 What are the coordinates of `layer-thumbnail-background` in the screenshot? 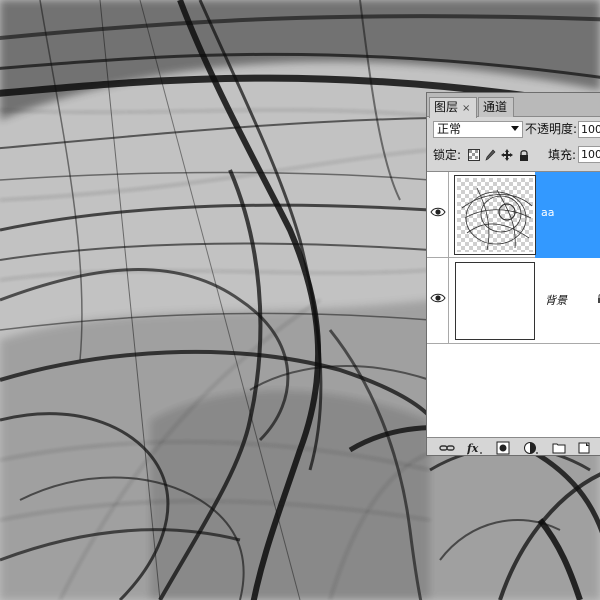 It's located at (495, 301).